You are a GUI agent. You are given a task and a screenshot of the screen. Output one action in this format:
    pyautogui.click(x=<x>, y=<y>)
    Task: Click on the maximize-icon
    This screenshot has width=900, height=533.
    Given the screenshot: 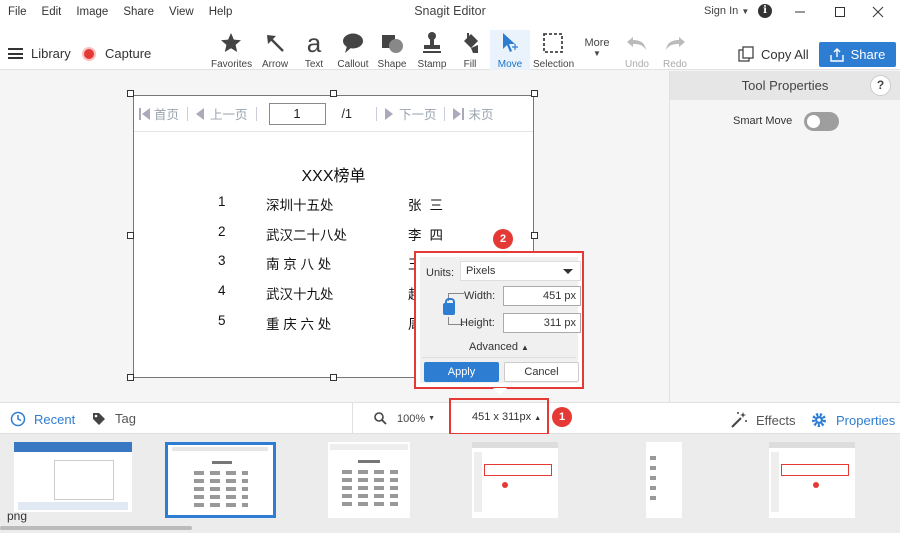 What is the action you would take?
    pyautogui.click(x=840, y=12)
    